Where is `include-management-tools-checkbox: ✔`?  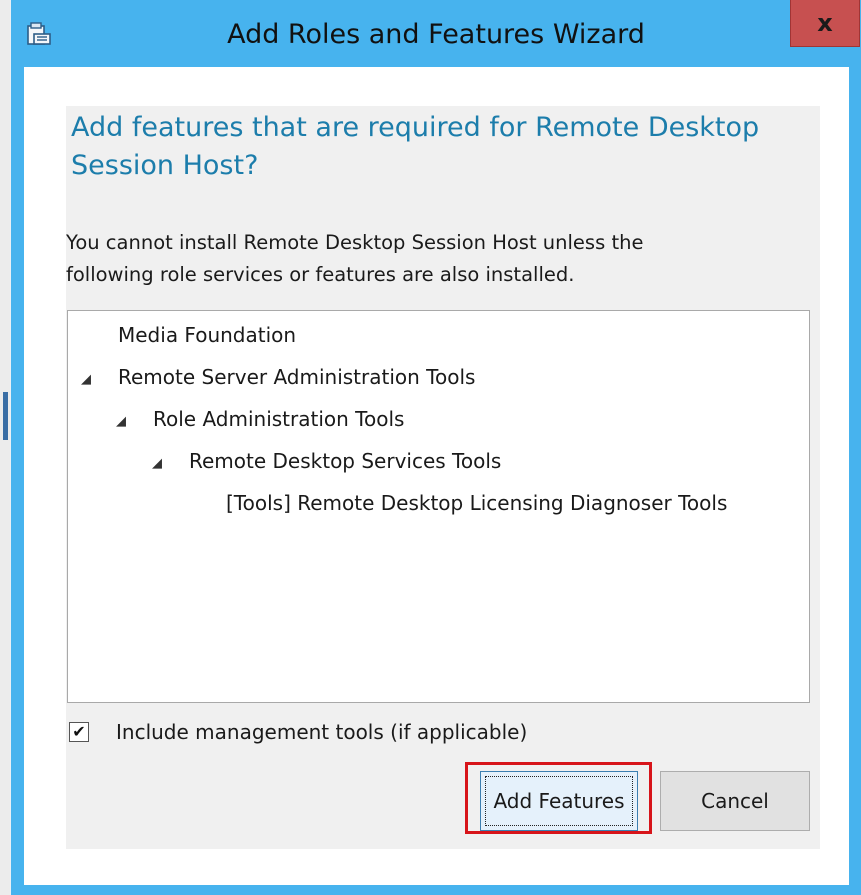
include-management-tools-checkbox: ✔ is located at coordinates (79, 732).